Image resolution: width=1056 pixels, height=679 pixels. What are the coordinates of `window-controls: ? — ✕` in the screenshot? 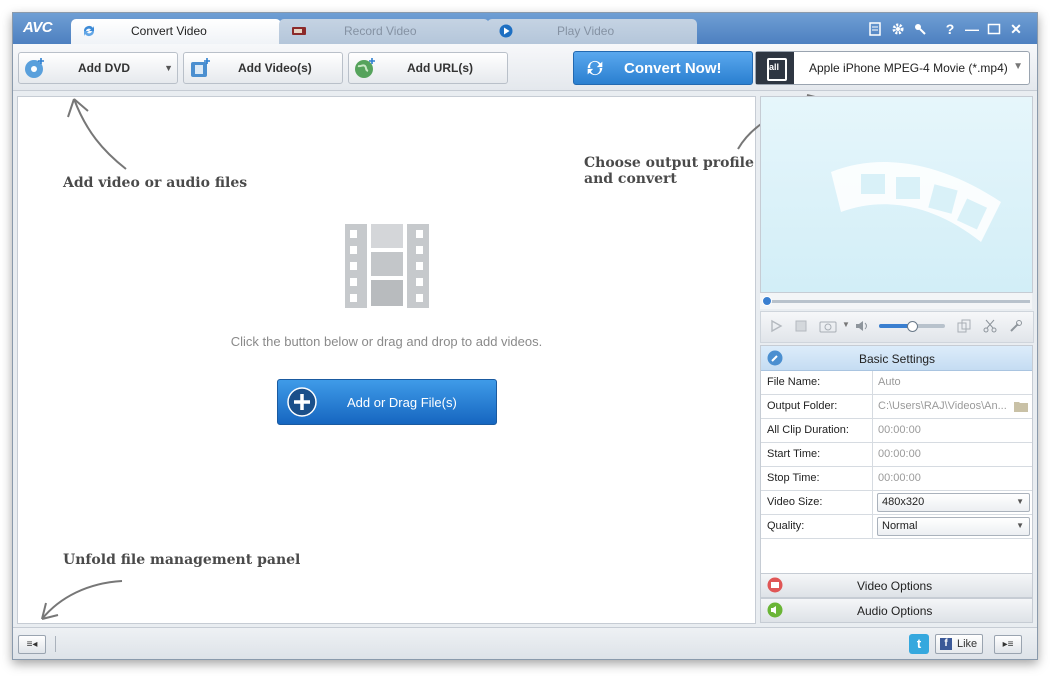 It's located at (947, 29).